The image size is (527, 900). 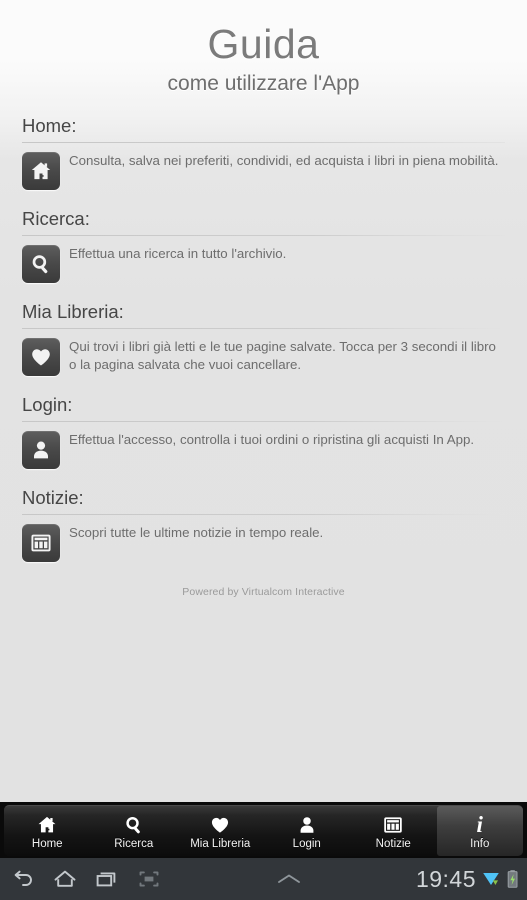 What do you see at coordinates (480, 843) in the screenshot?
I see `tab-label: Info` at bounding box center [480, 843].